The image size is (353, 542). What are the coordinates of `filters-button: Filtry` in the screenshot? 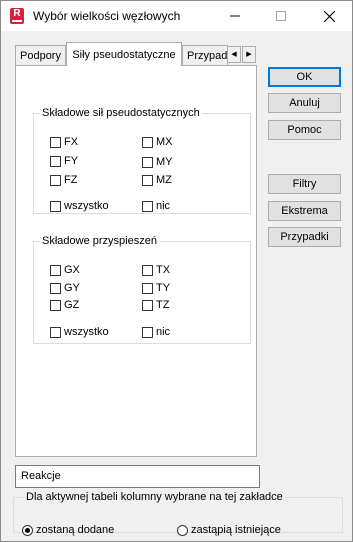 It's located at (304, 184).